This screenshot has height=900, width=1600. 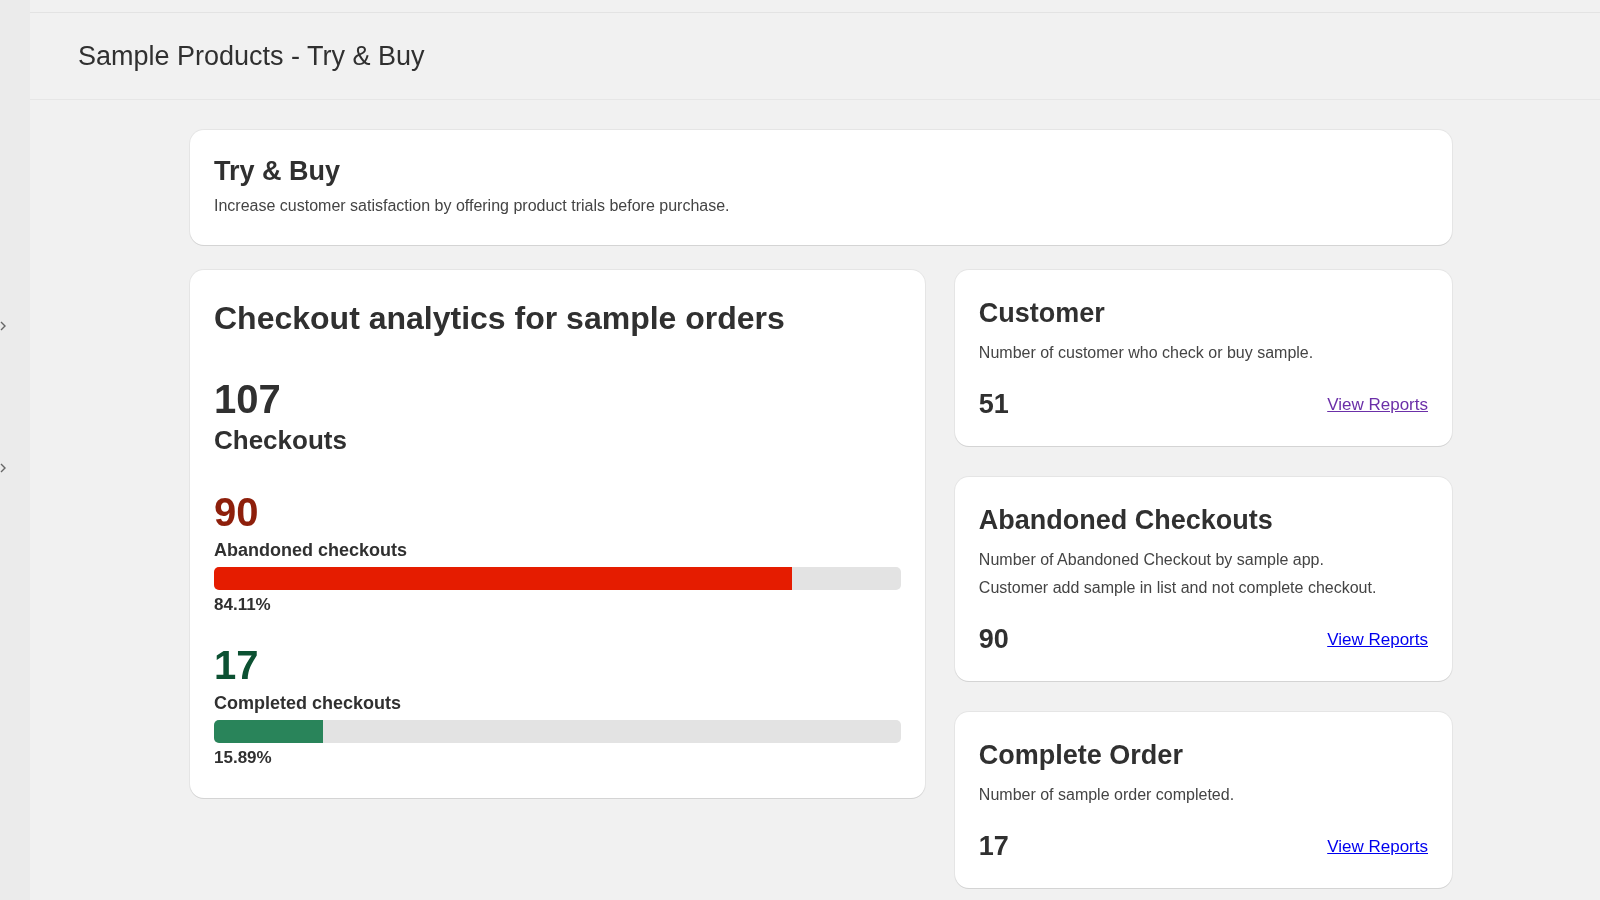 I want to click on metric-label: Completed checkouts, so click(x=308, y=703).